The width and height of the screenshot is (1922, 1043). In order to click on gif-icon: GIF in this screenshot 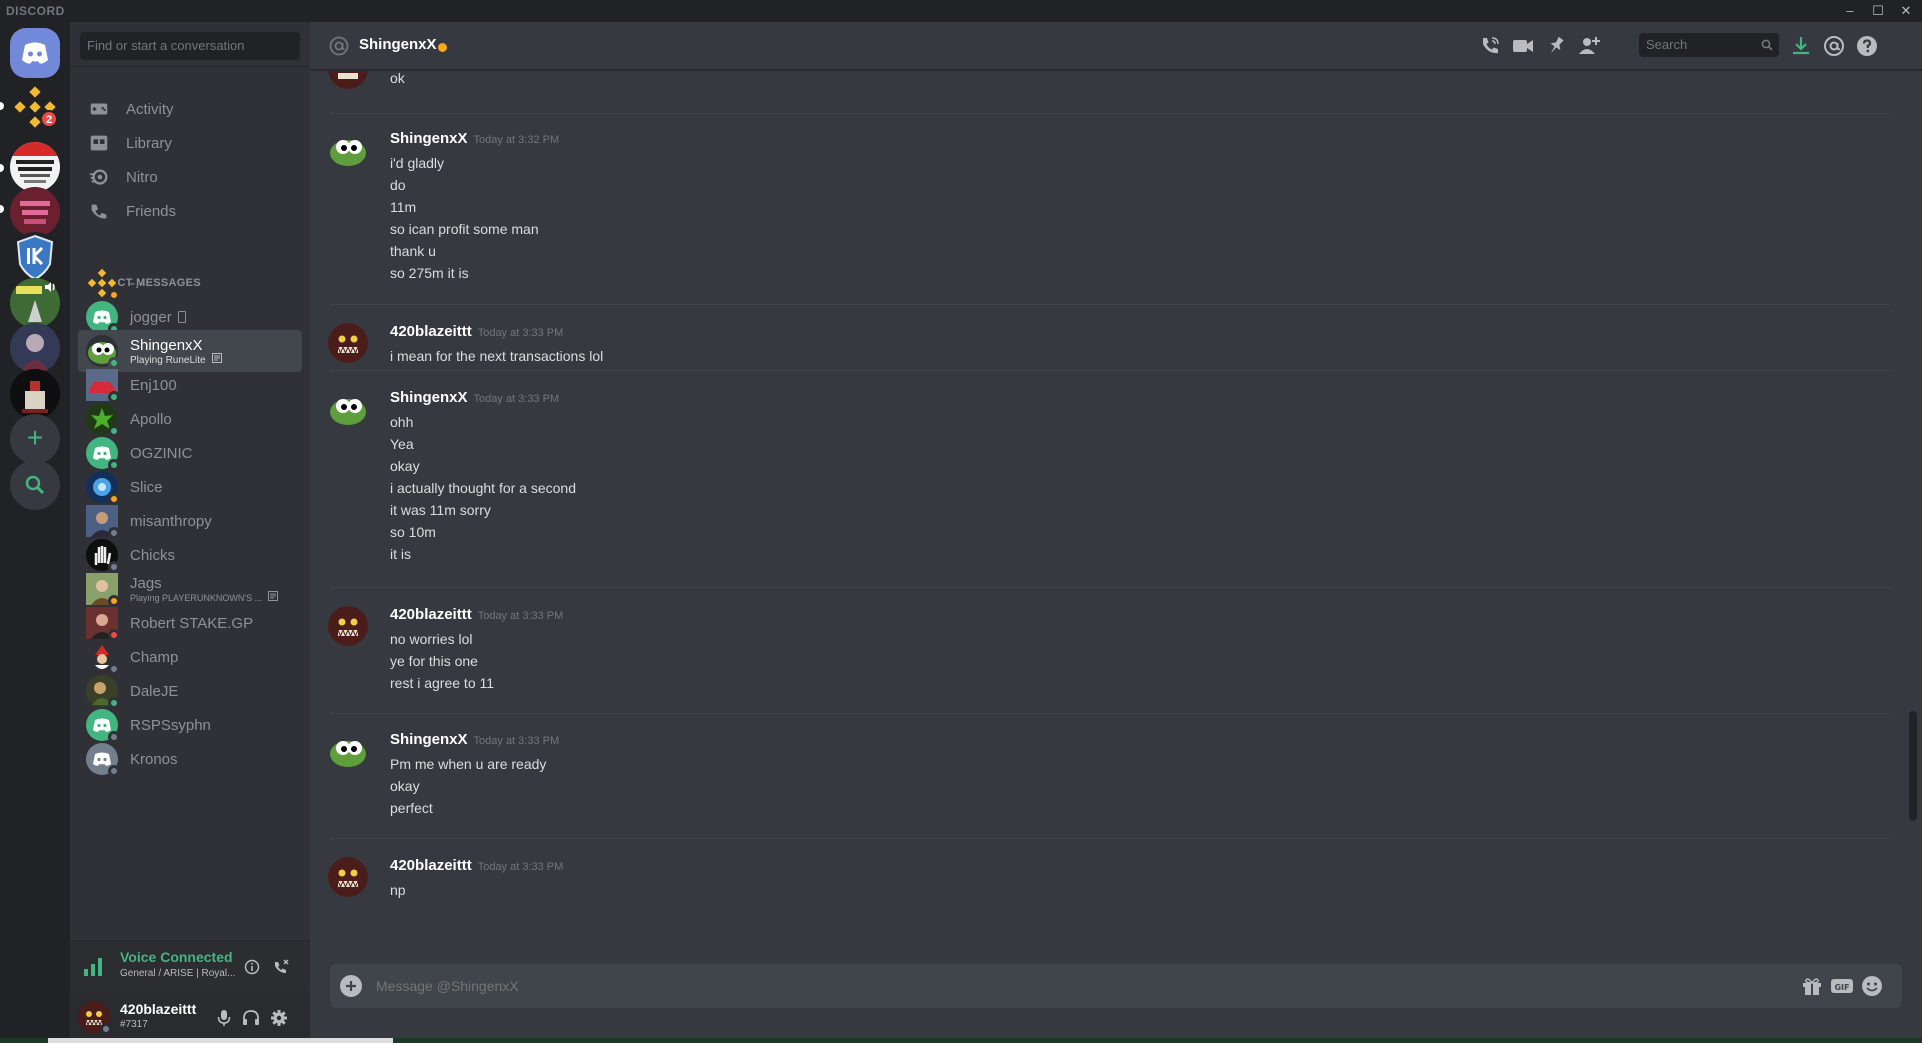, I will do `click(1842, 986)`.